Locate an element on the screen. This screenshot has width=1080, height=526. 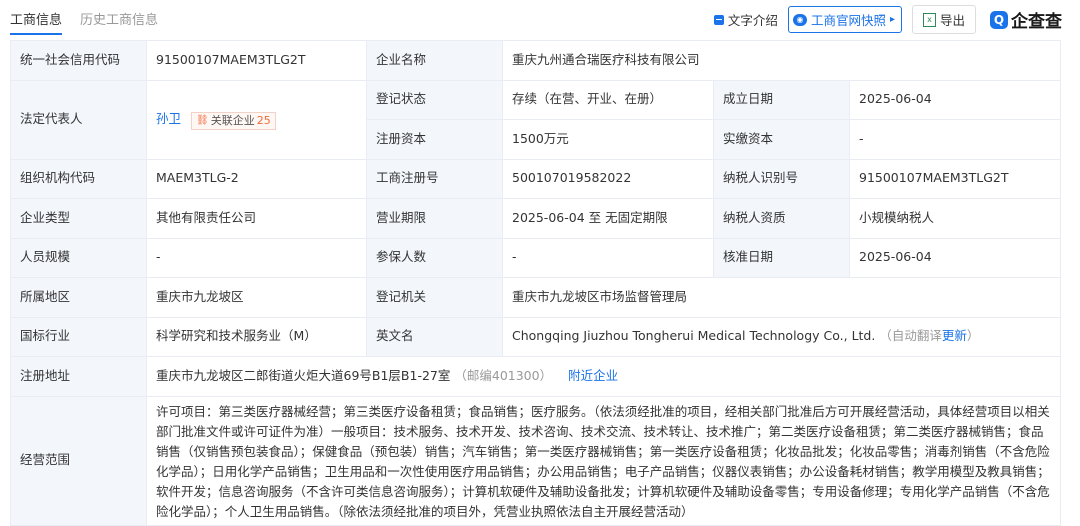
staff-label: 人员规模 is located at coordinates (78, 257).